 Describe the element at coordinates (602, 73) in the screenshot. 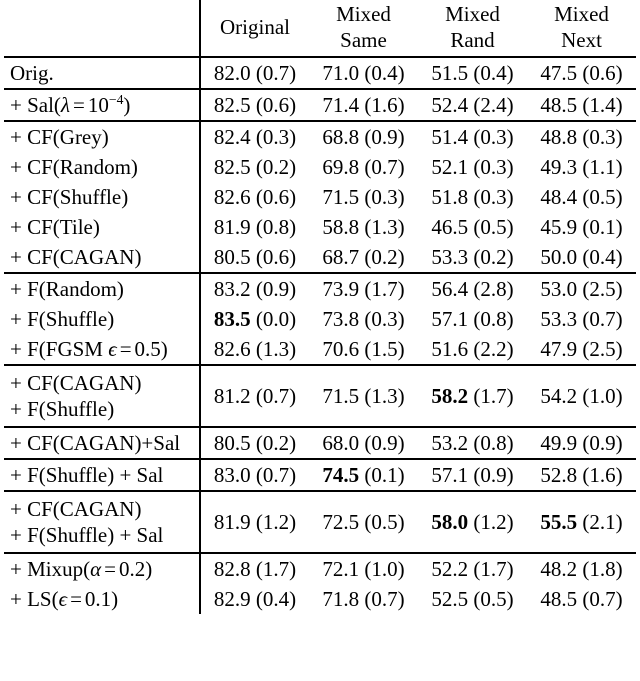

I see `cell-stddev: (0.6)` at that location.